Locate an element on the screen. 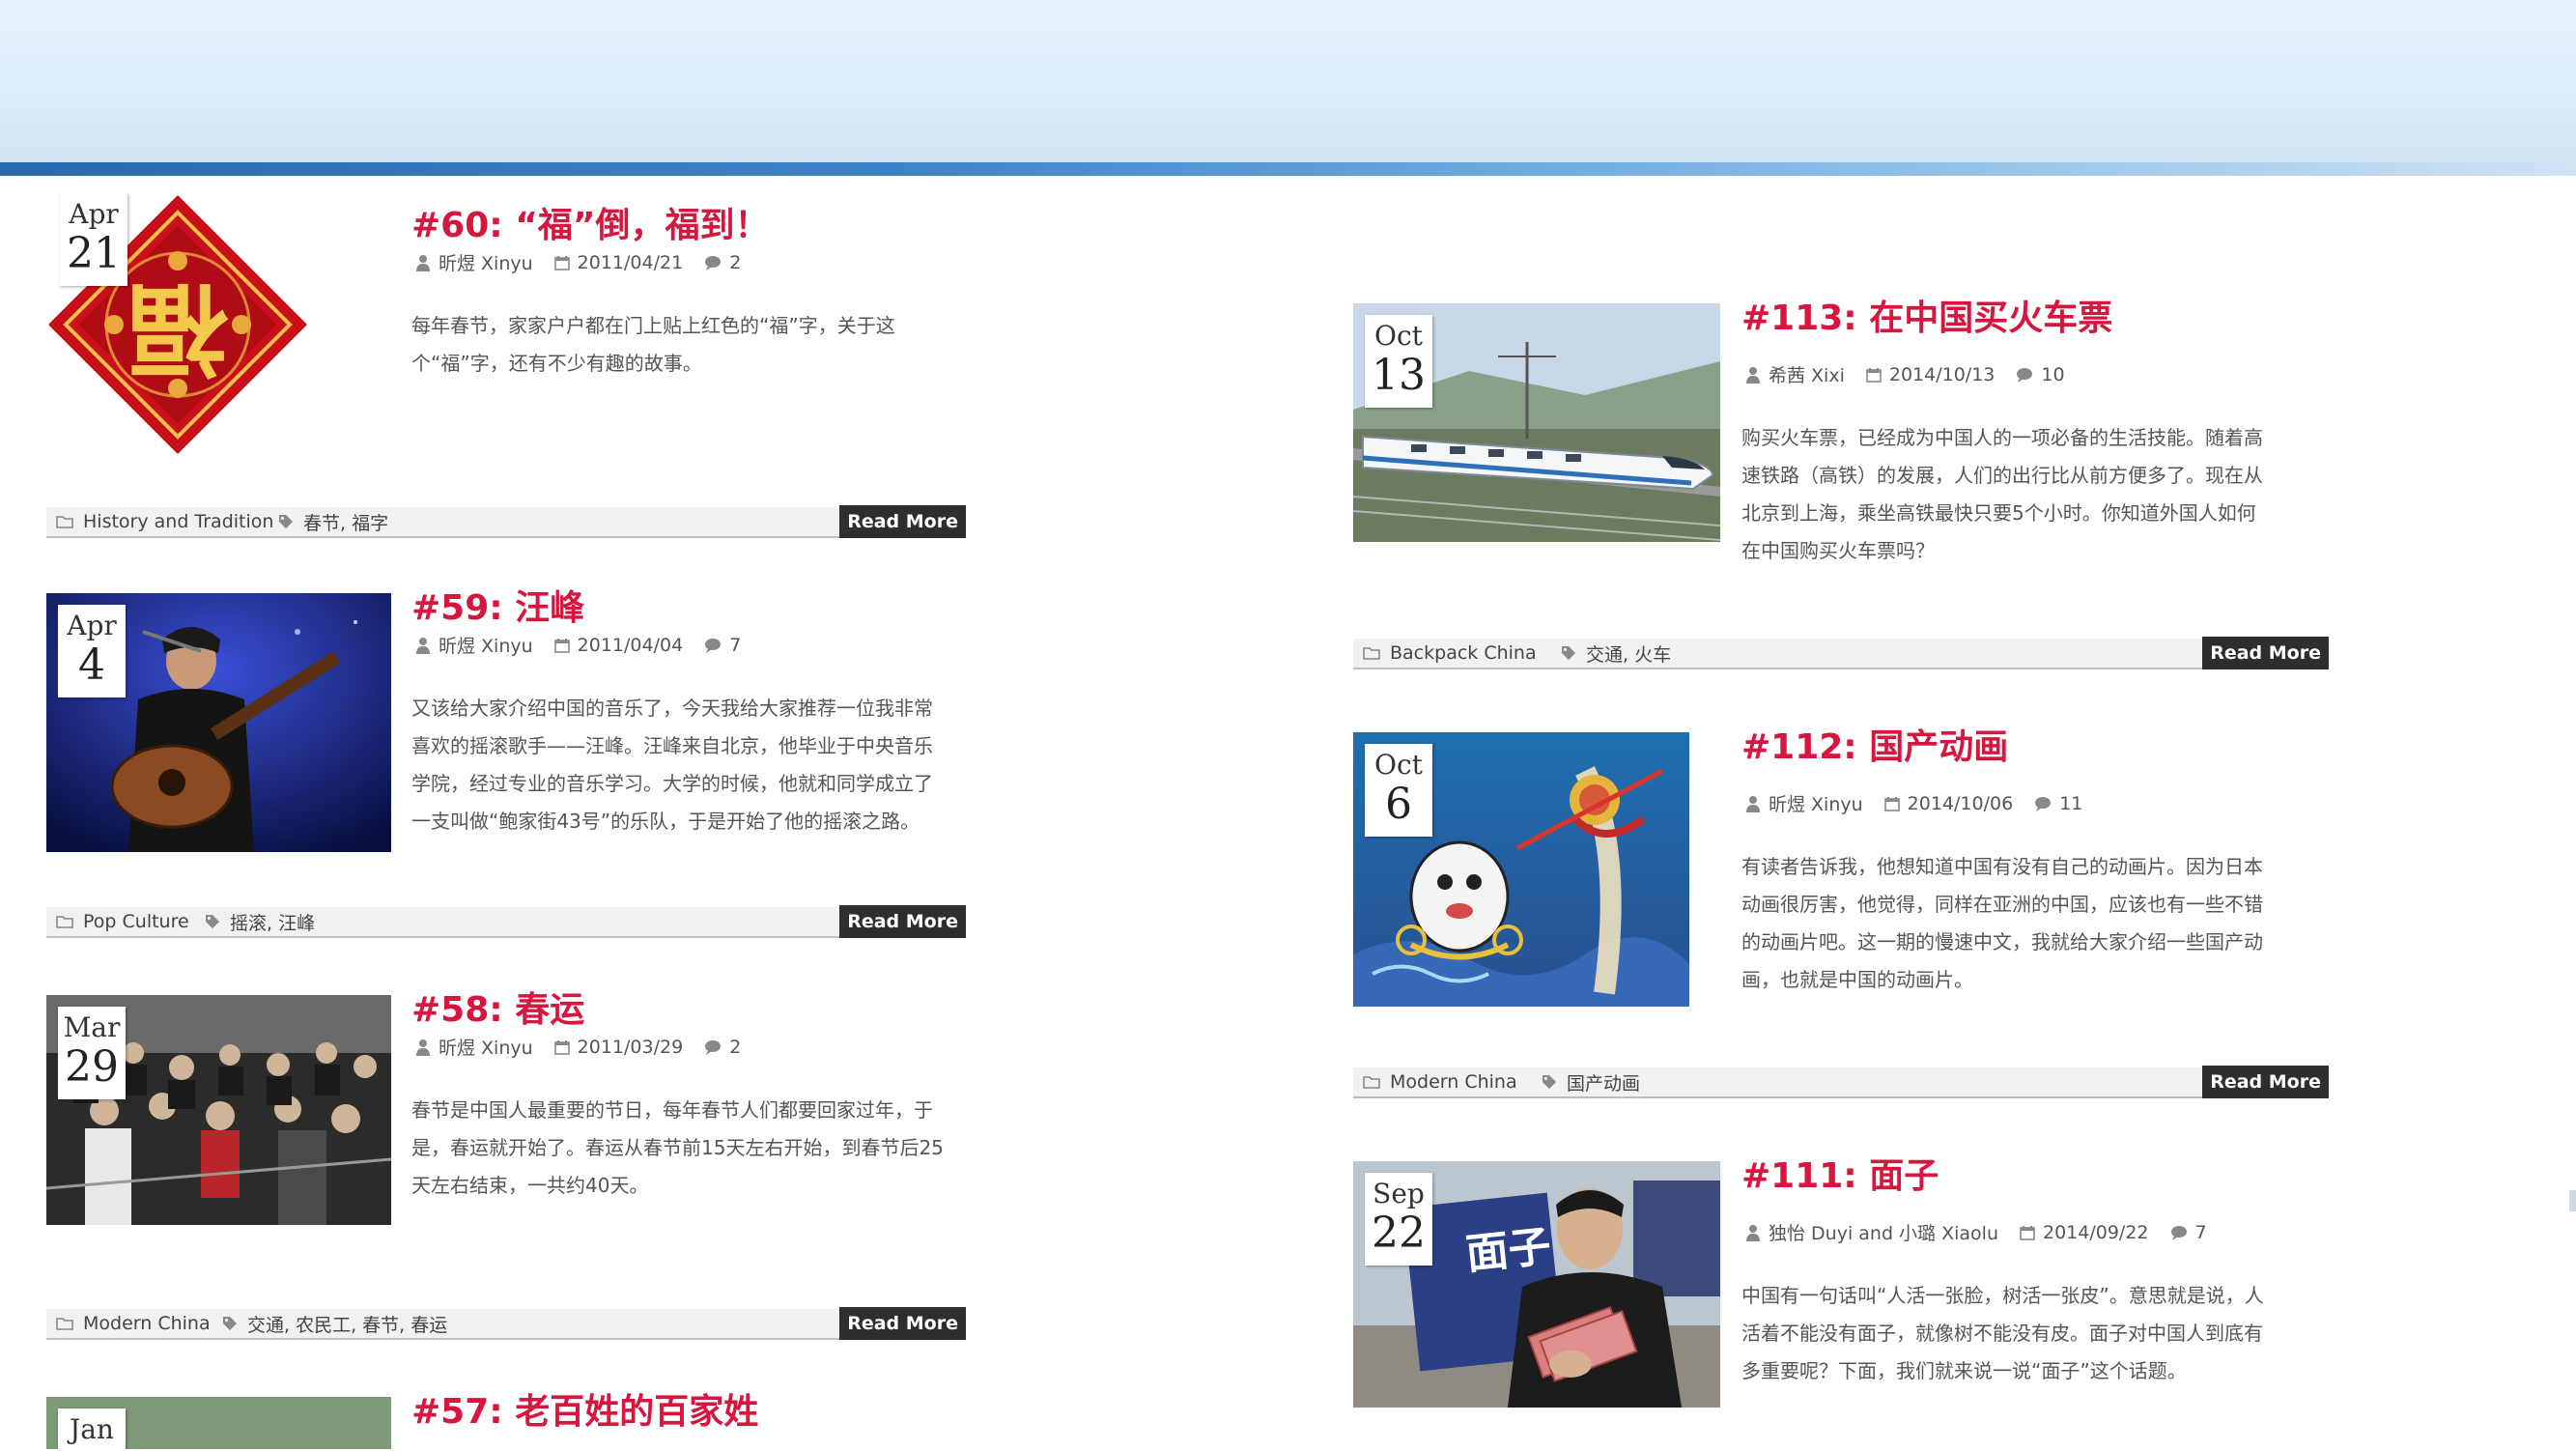 The image size is (2576, 1451). date-month: Sep is located at coordinates (1399, 1194).